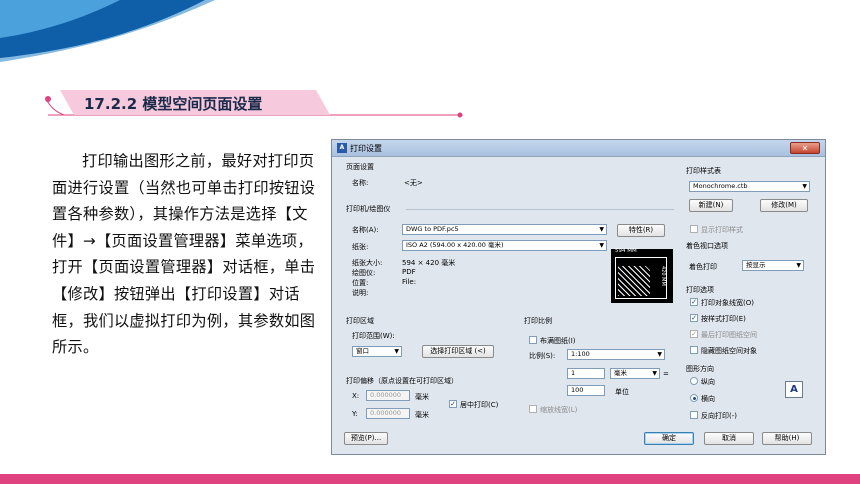 This screenshot has height=484, width=860. I want to click on fit-to-paper-label: 布满图纸(I), so click(558, 341).